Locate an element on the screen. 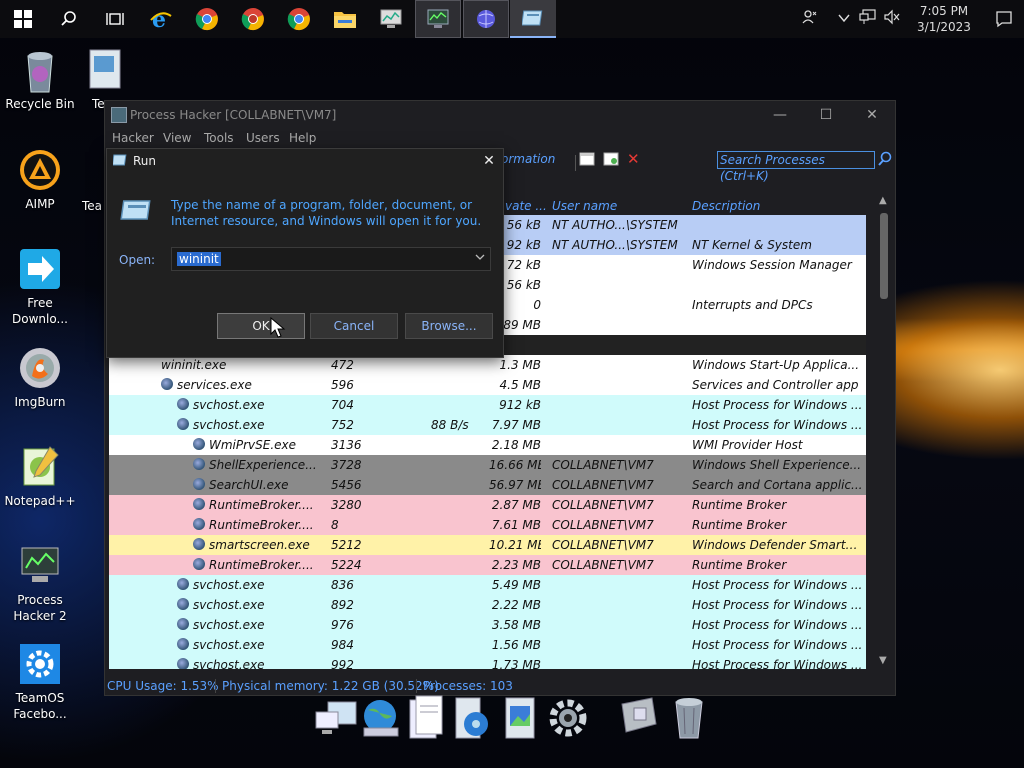 This screenshot has height=768, width=1024. tools-icon is located at coordinates (639, 718).